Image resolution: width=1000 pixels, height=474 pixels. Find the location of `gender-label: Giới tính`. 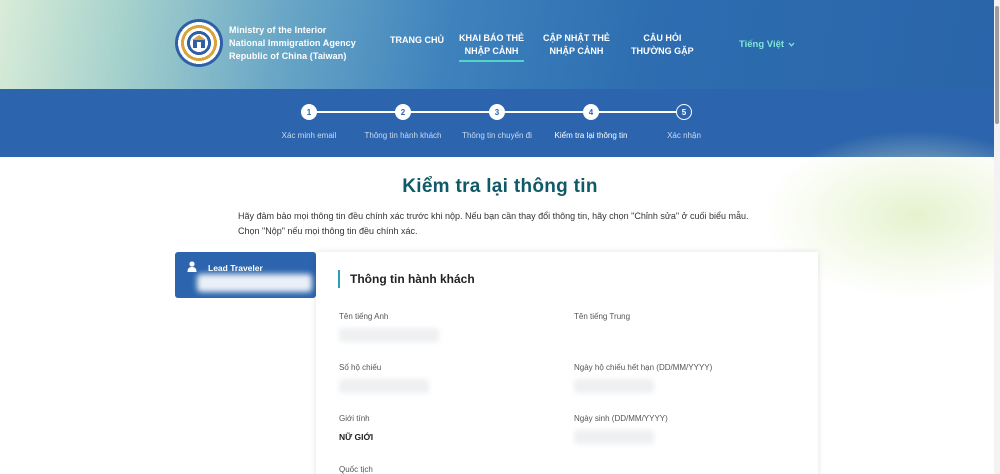

gender-label: Giới tính is located at coordinates (354, 418).